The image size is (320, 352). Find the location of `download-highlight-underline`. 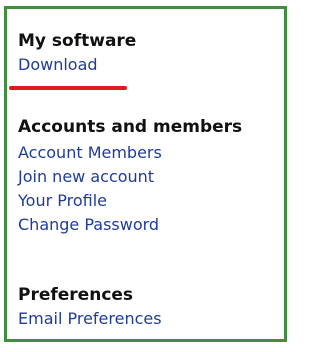

download-highlight-underline is located at coordinates (68, 88).